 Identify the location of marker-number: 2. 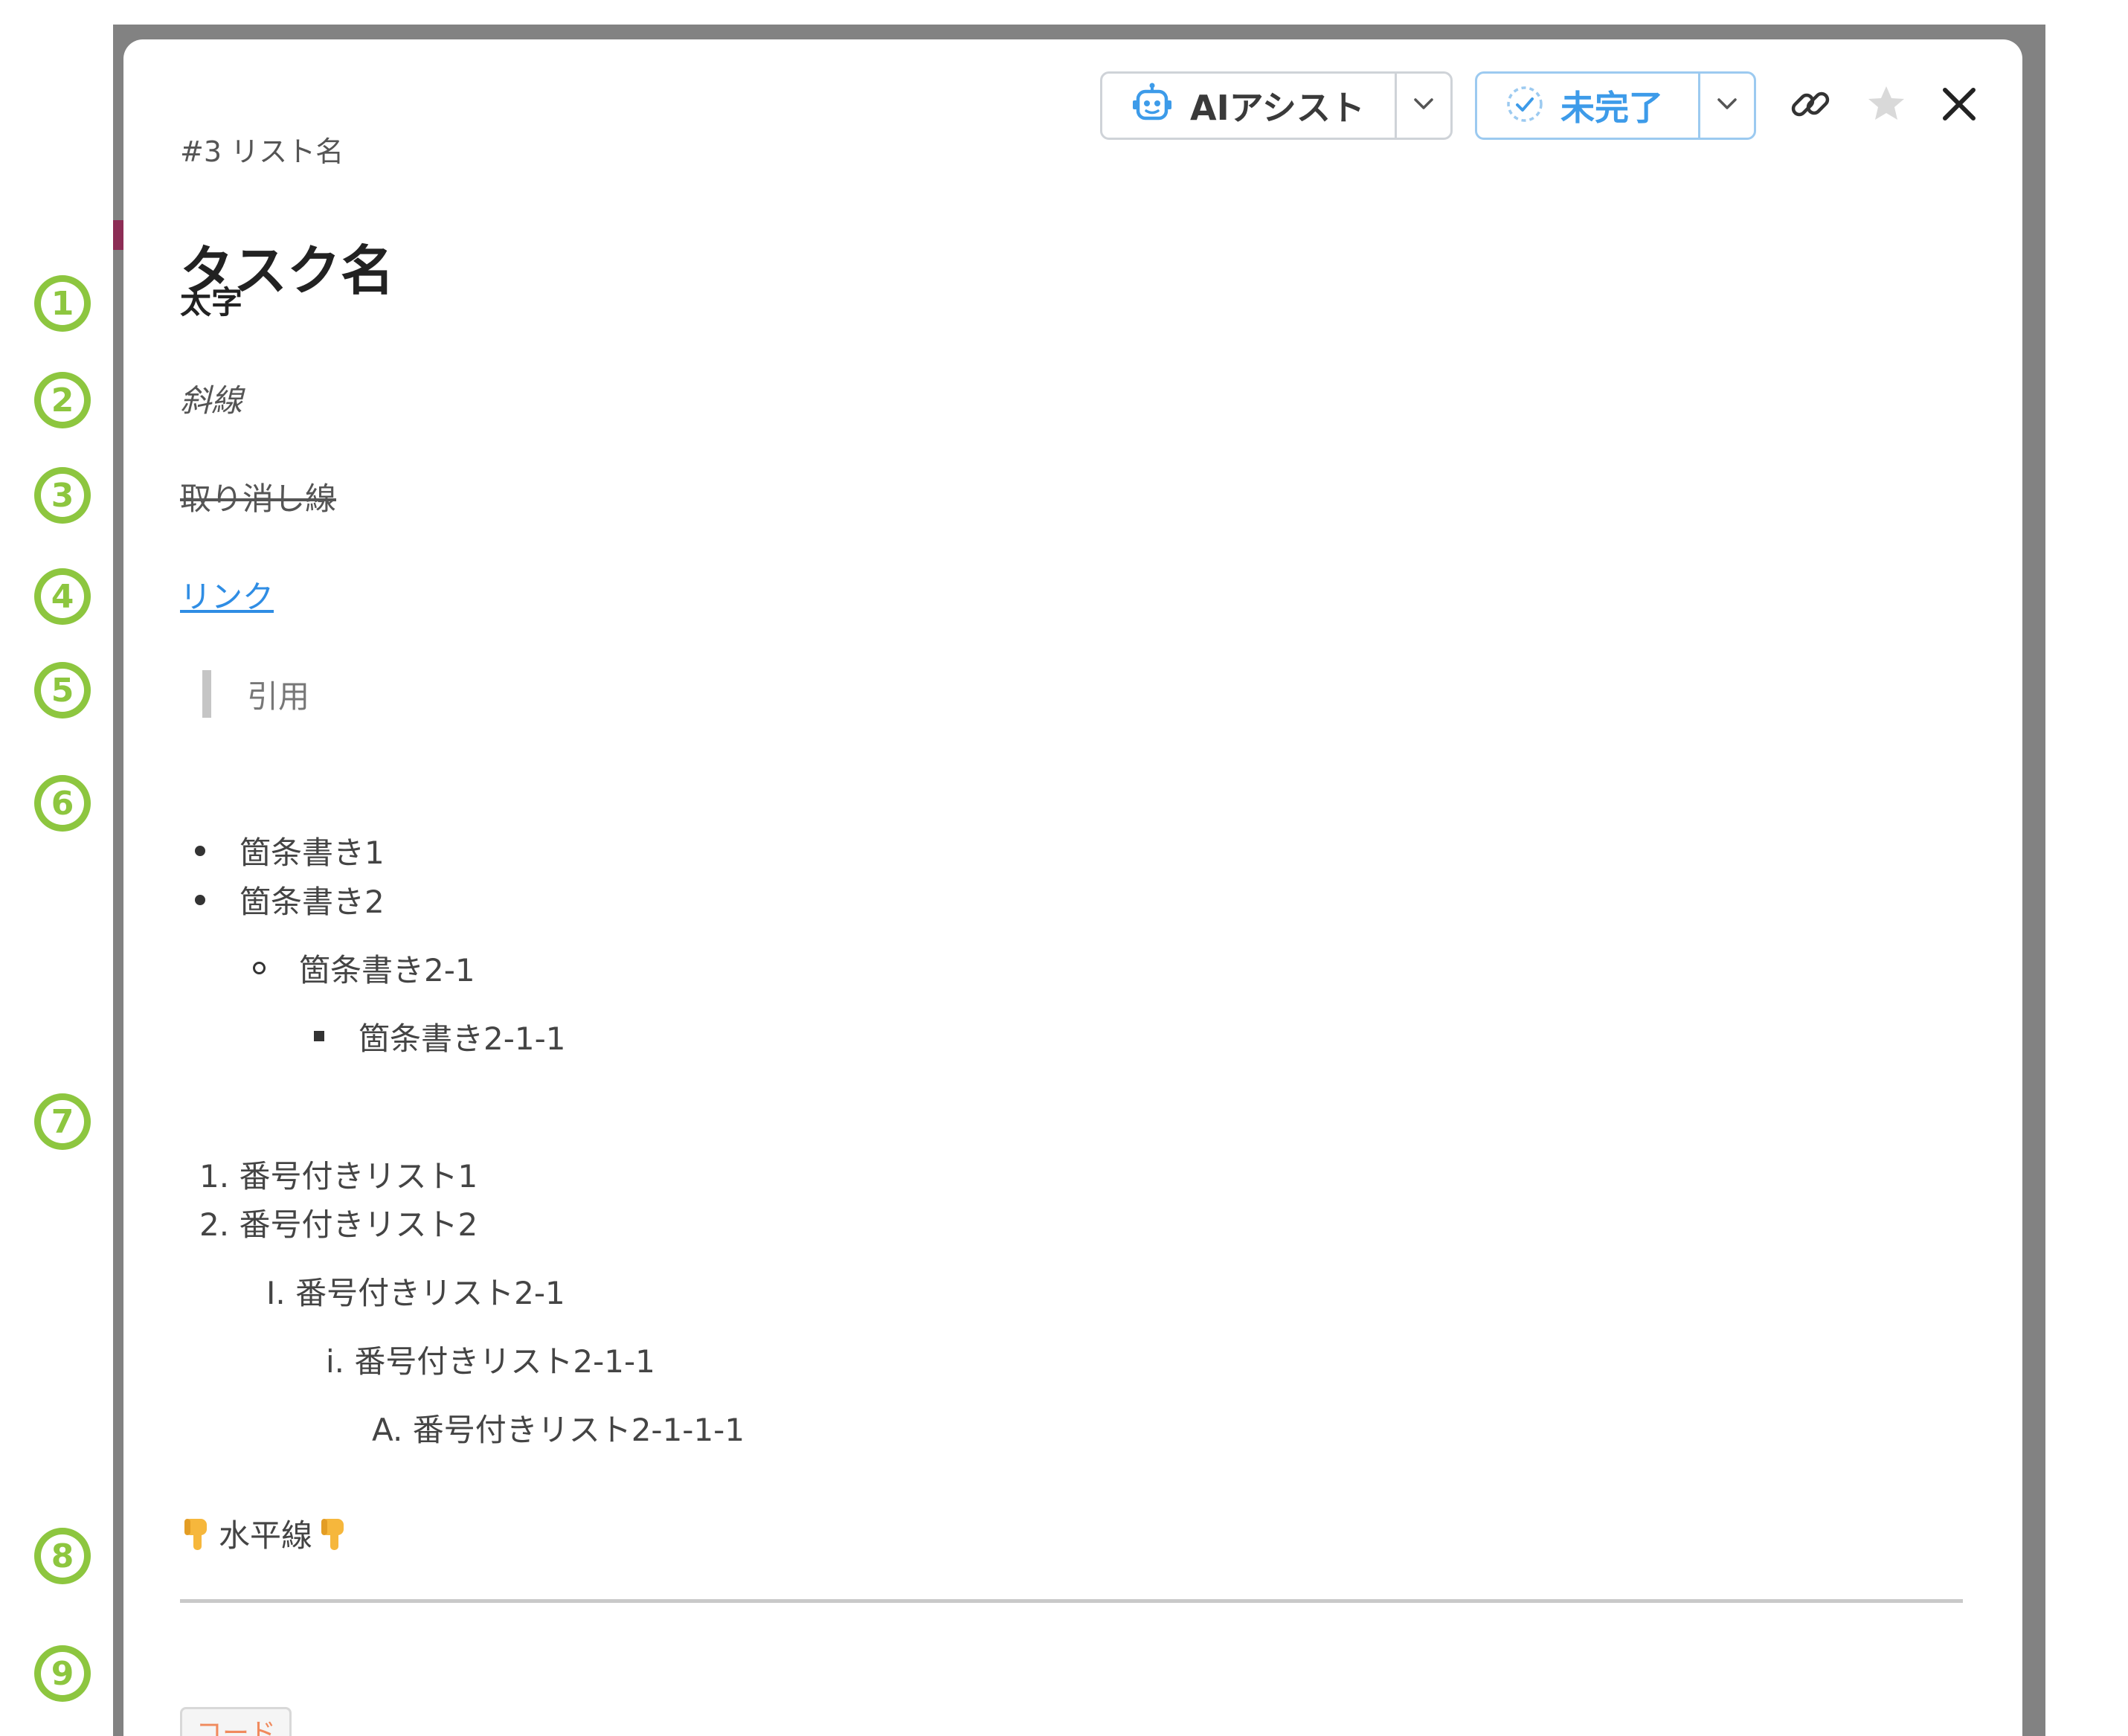
(62, 400).